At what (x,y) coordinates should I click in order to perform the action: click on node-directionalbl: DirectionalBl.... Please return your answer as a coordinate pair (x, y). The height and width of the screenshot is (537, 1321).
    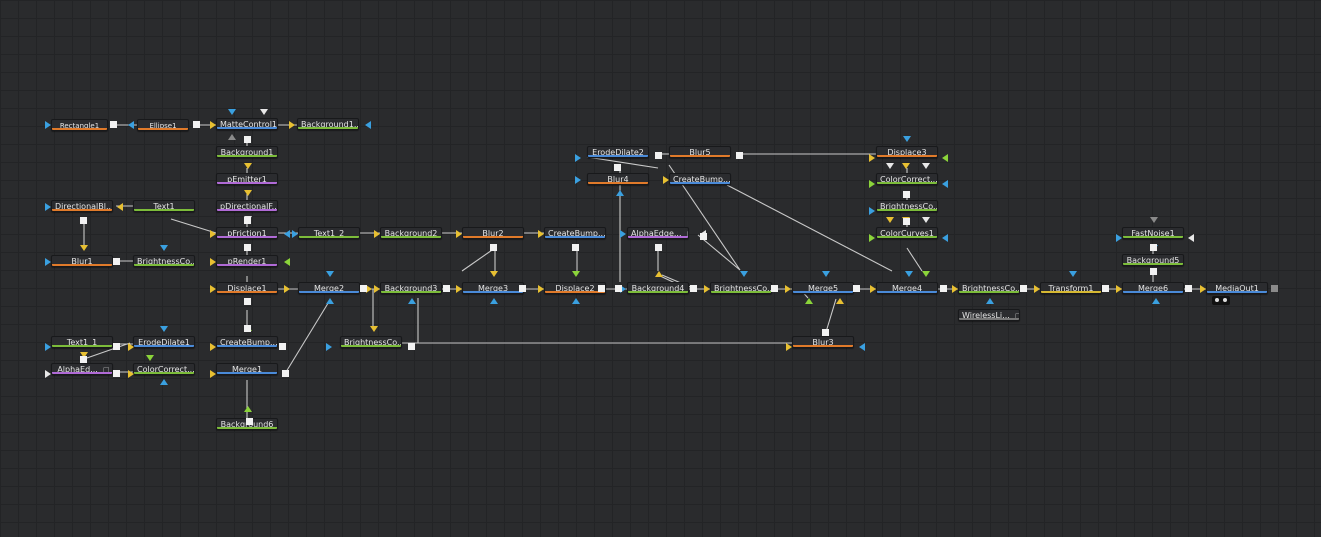
    Looking at the image, I should click on (82, 206).